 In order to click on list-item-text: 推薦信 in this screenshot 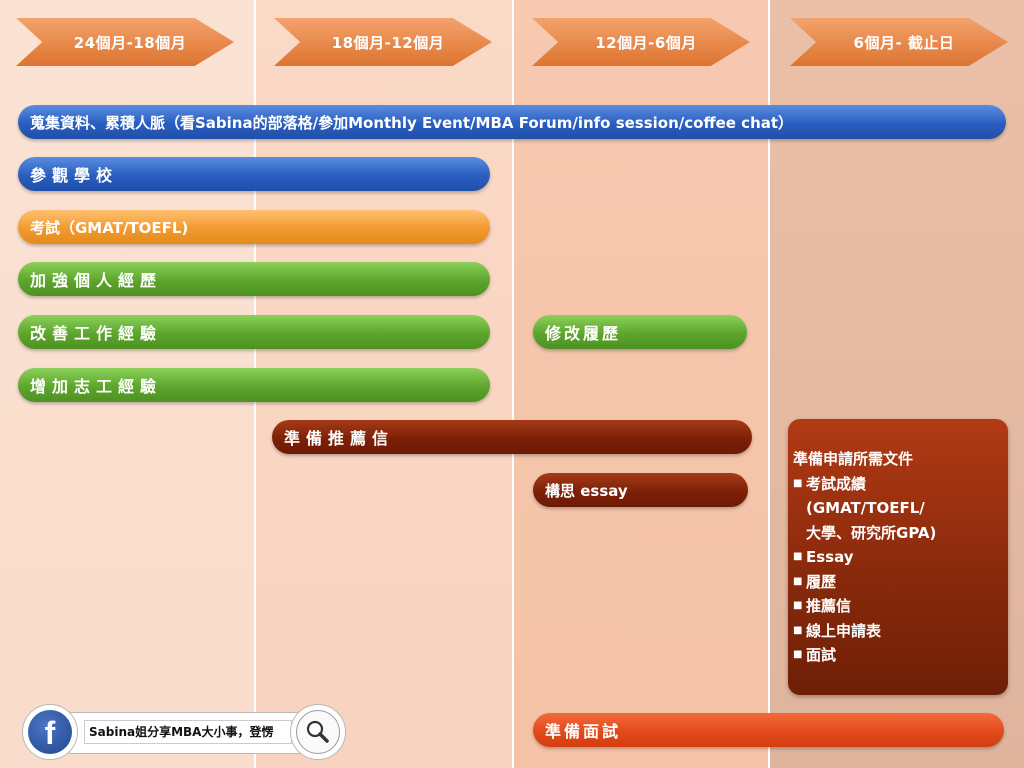, I will do `click(829, 606)`.